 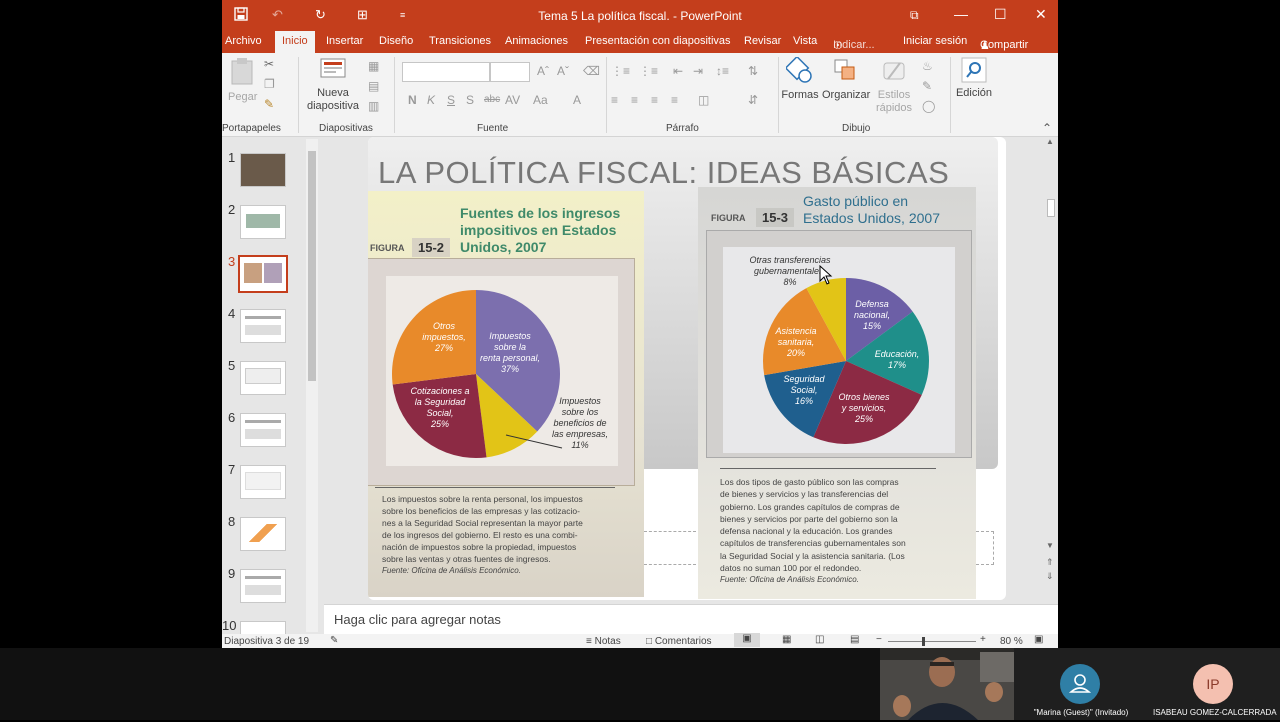 What do you see at coordinates (373, 66) in the screenshot?
I see `layout-icon: ▦` at bounding box center [373, 66].